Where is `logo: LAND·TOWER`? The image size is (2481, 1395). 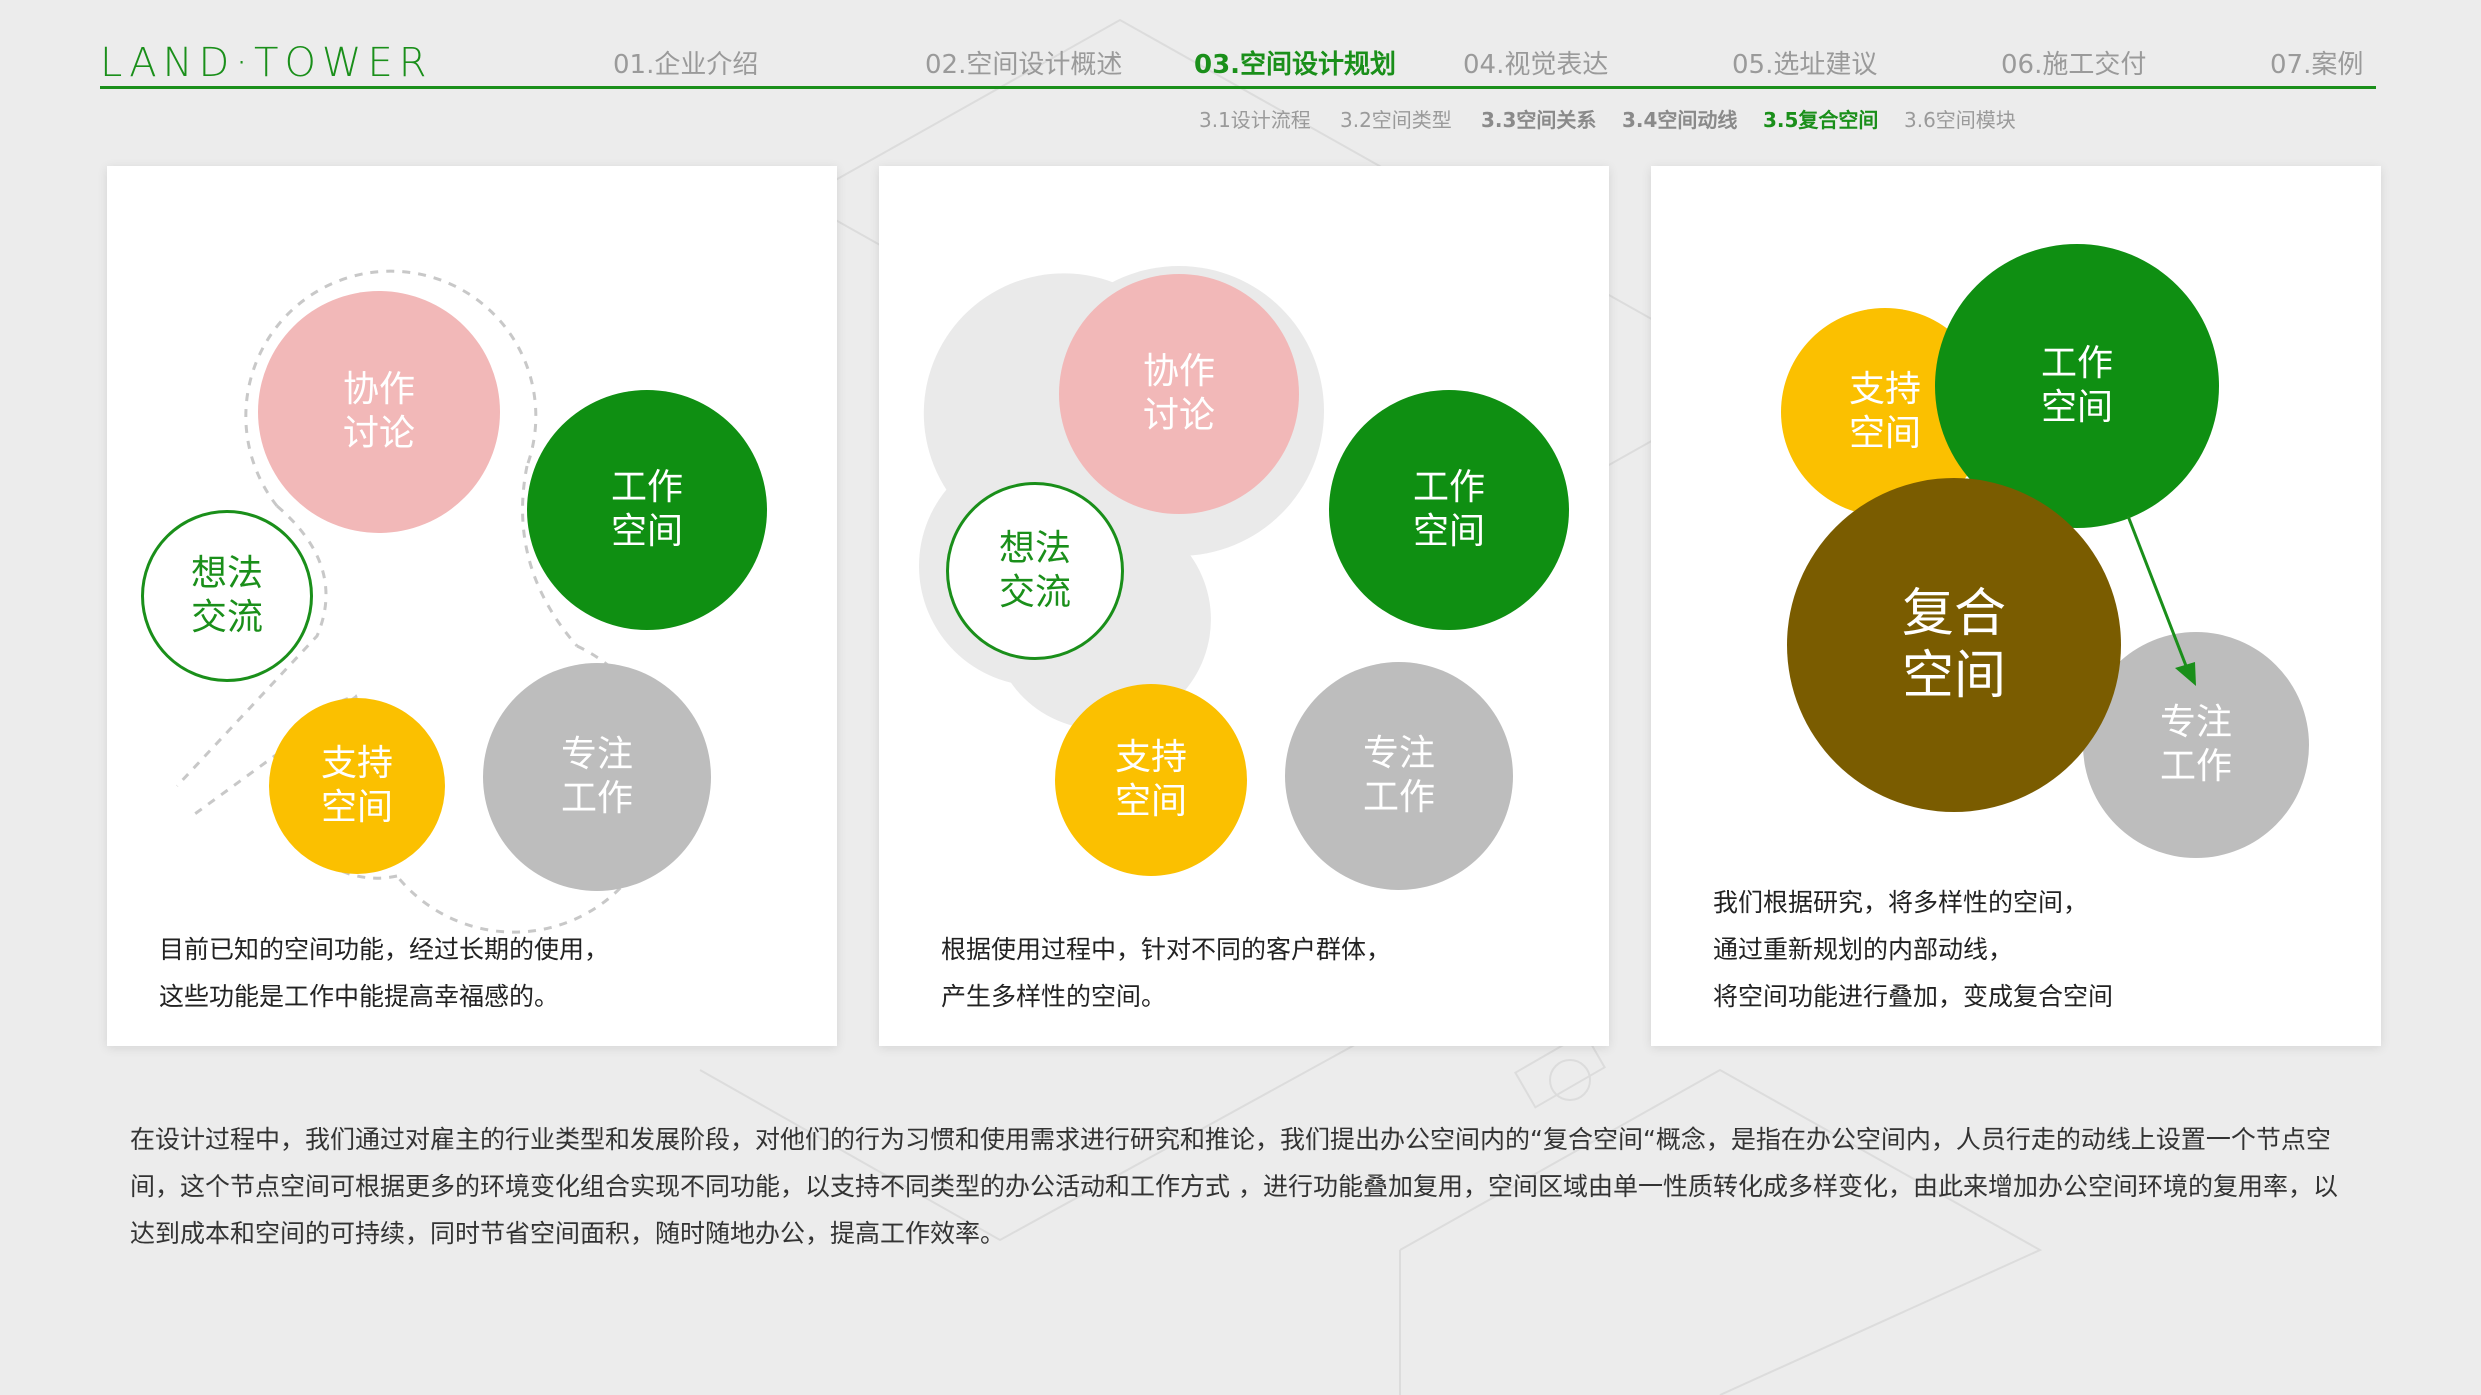 logo: LAND·TOWER is located at coordinates (266, 63).